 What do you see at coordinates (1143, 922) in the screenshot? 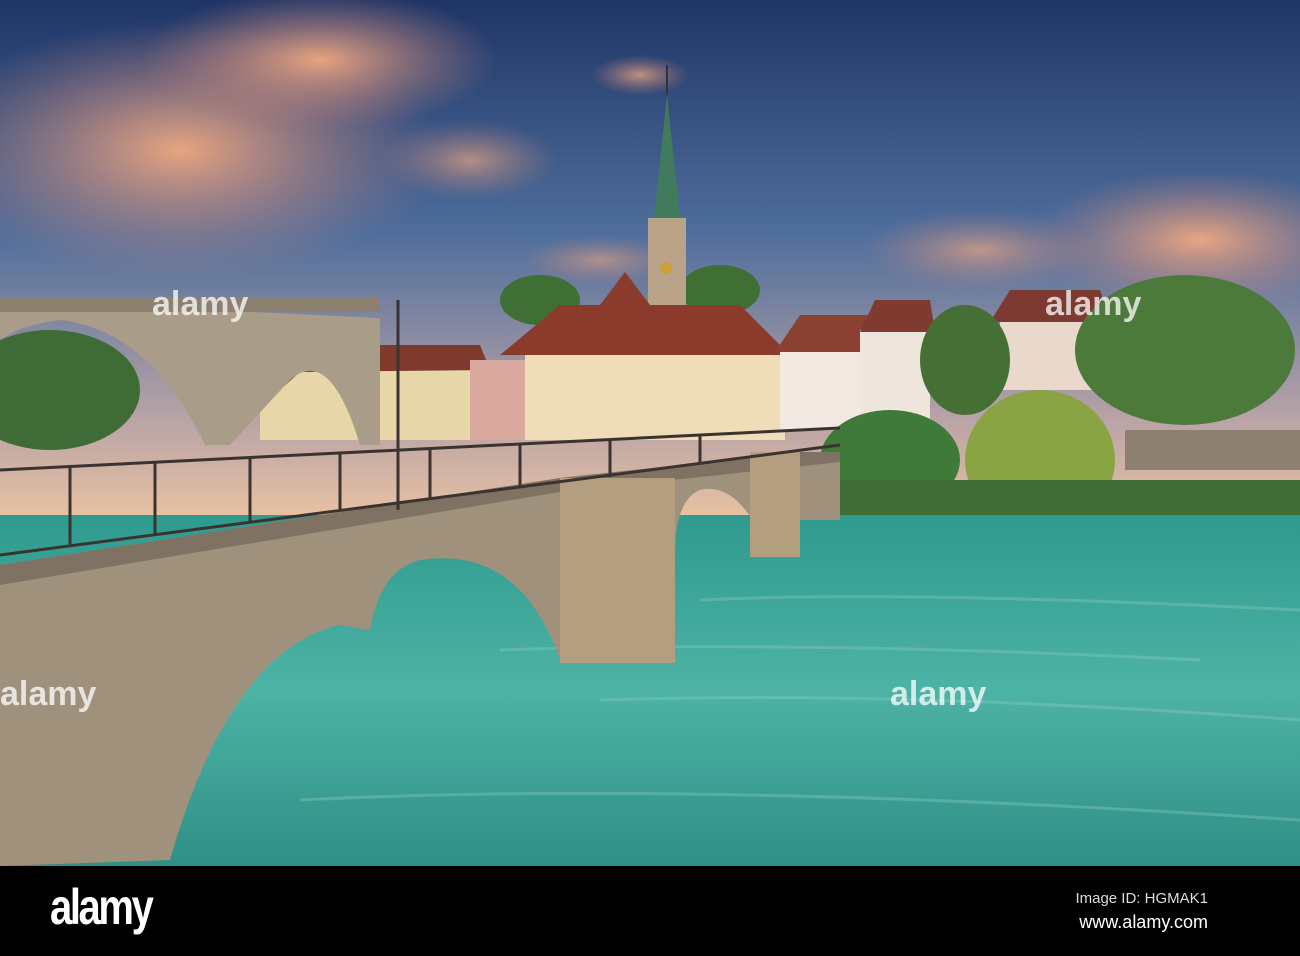
I see `site-url: www.alamy.com` at bounding box center [1143, 922].